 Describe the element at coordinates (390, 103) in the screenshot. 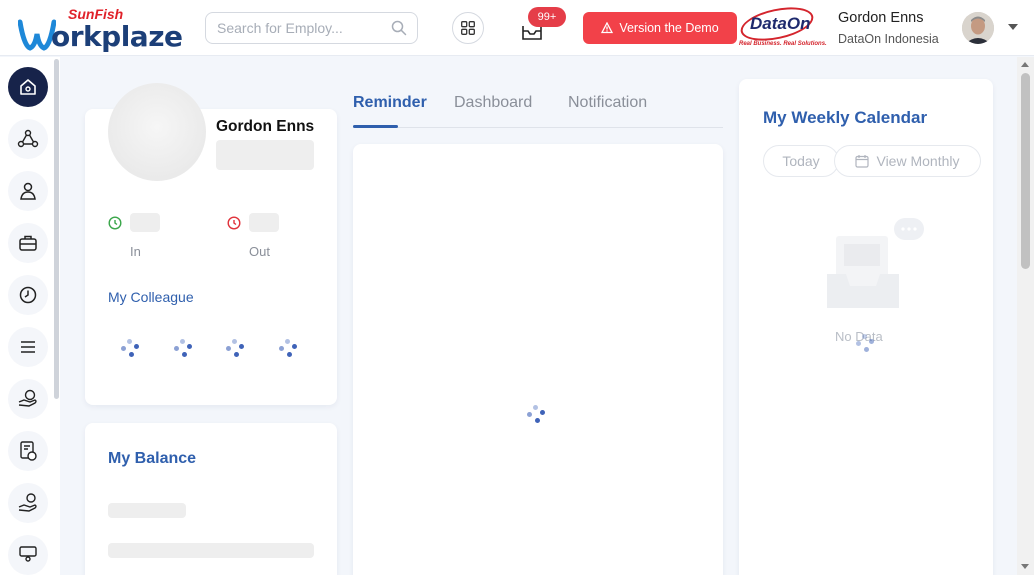

I see `tab-reminder: Reminder` at that location.